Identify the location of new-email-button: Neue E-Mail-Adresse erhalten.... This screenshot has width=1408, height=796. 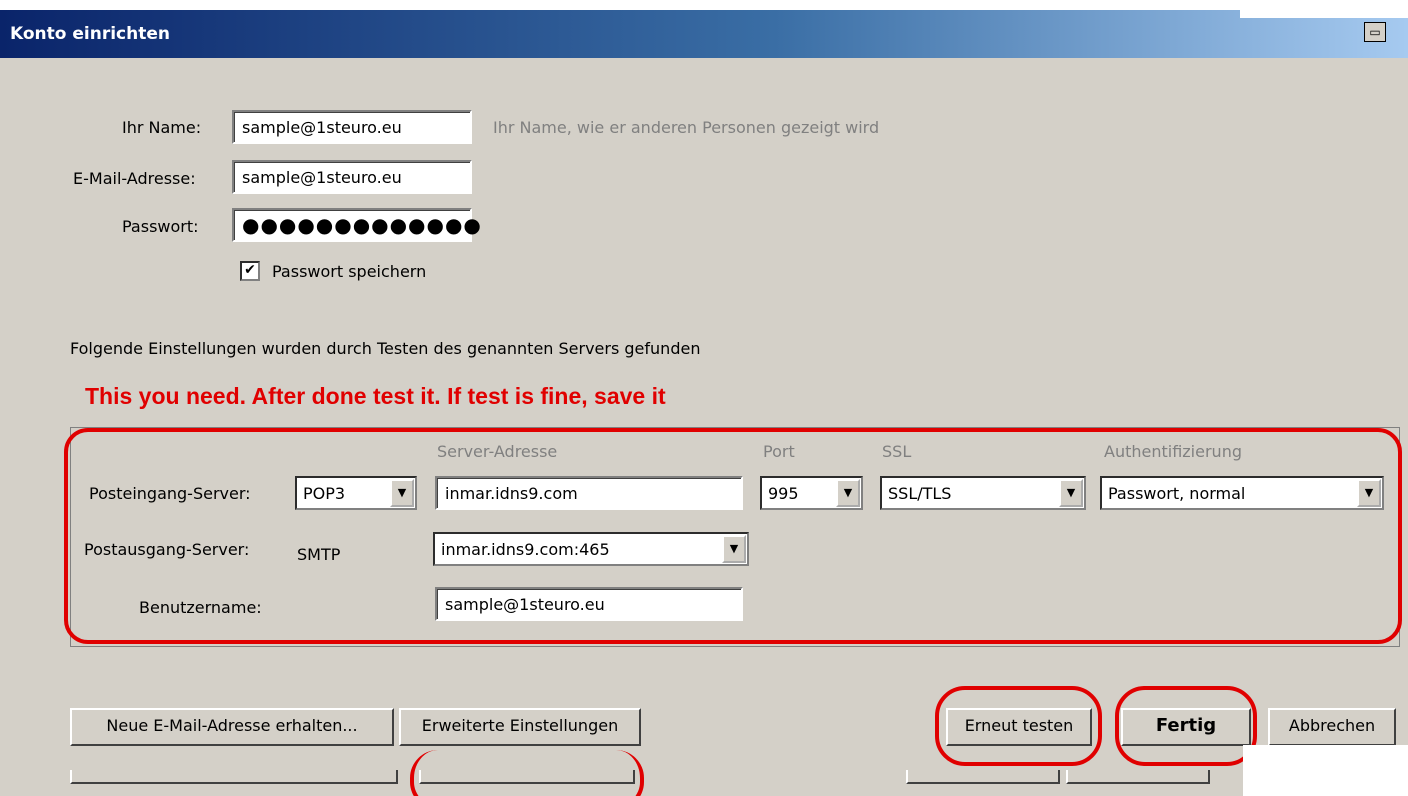
(232, 727).